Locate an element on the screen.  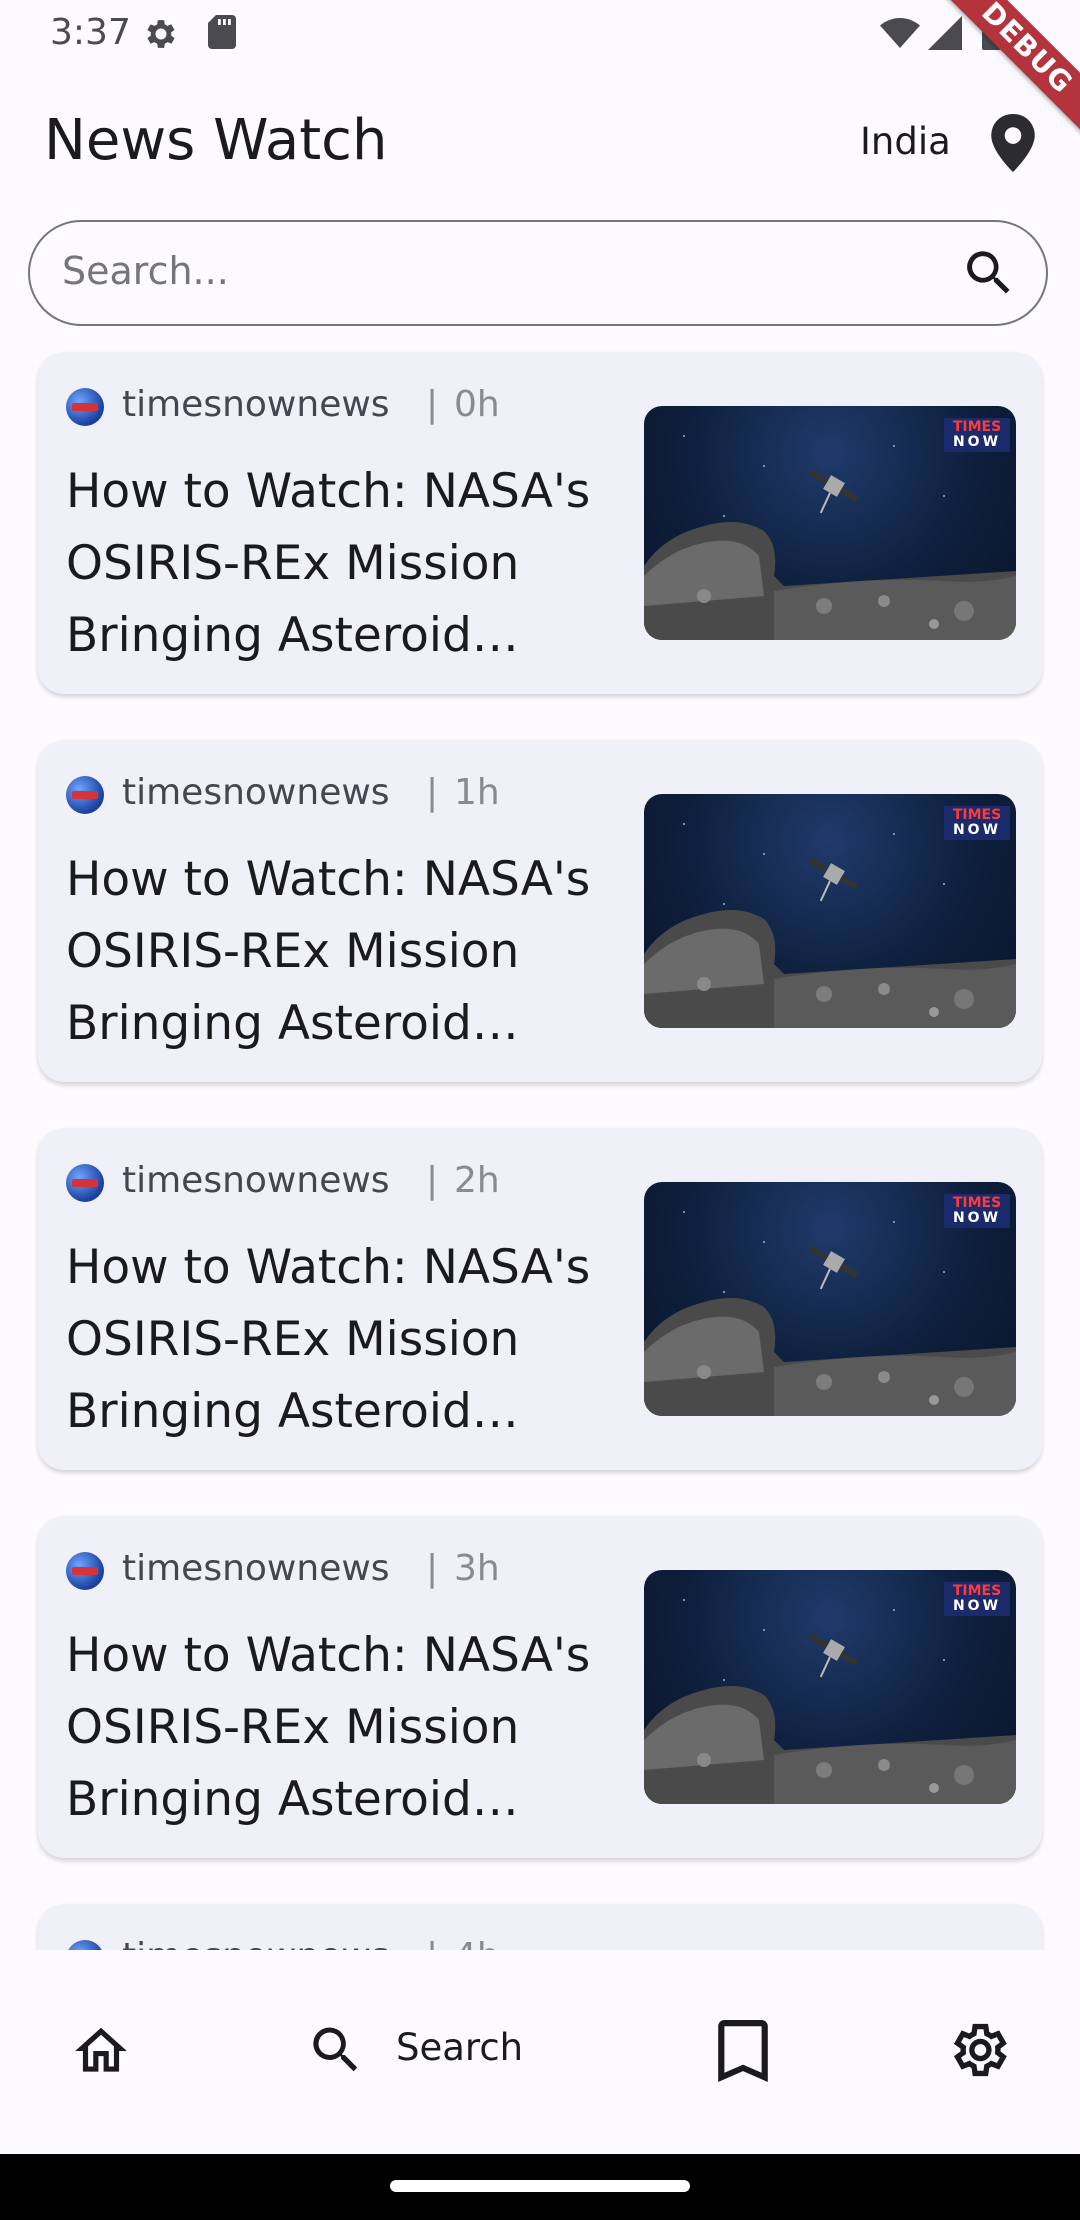
sd-card-icon is located at coordinates (222, 32).